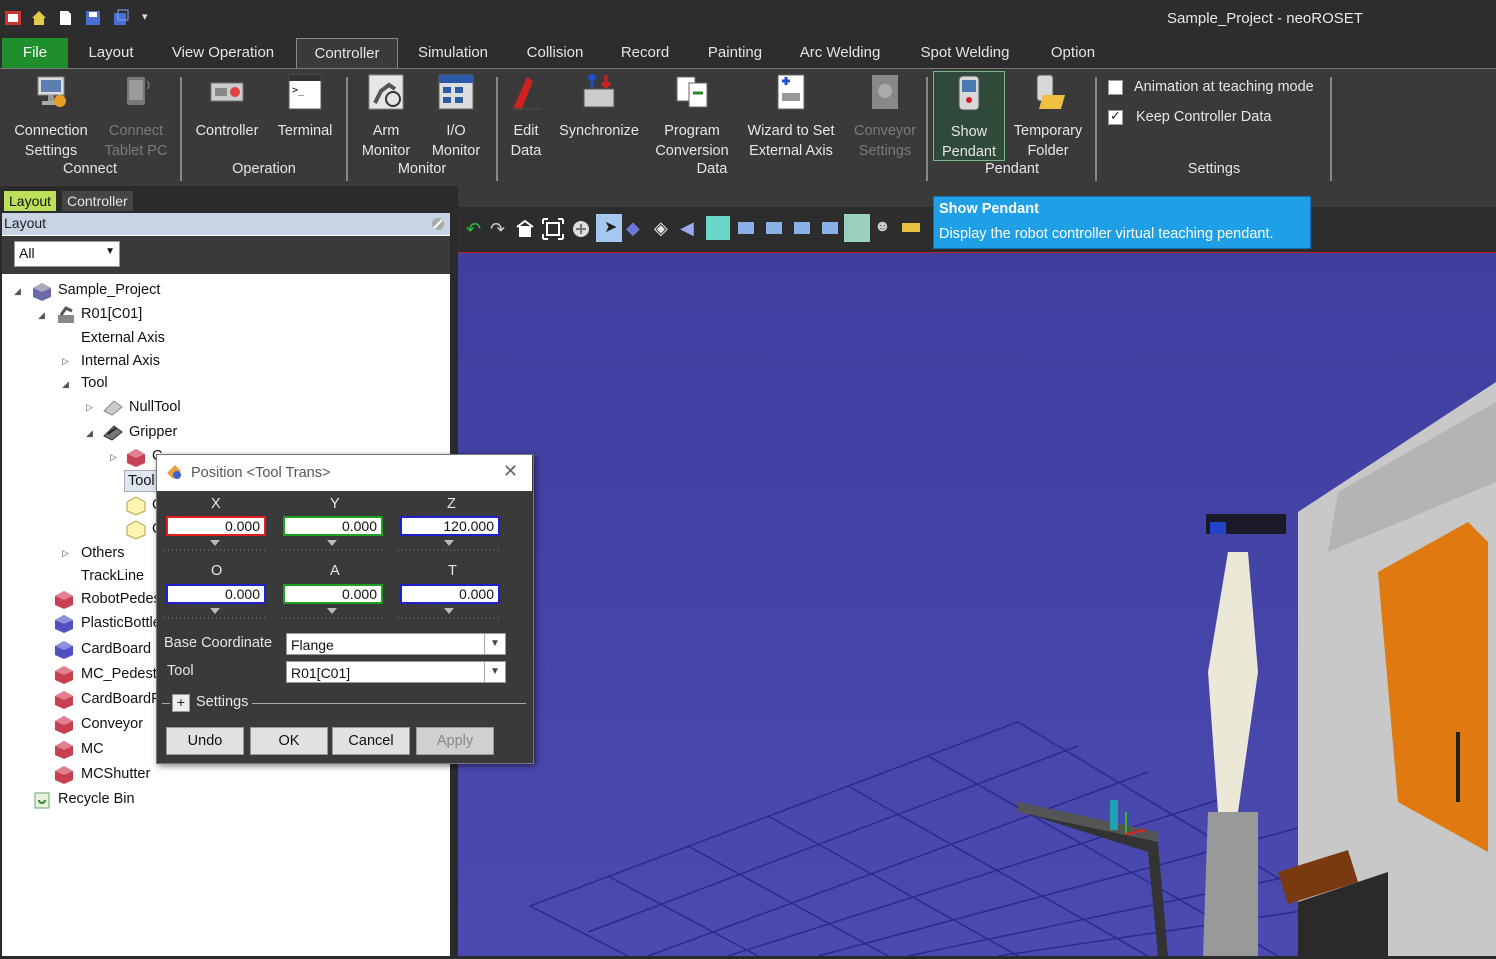 The height and width of the screenshot is (959, 1496). Describe the element at coordinates (51, 117) in the screenshot. I see `connection-settings-button: Connection Settings` at that location.